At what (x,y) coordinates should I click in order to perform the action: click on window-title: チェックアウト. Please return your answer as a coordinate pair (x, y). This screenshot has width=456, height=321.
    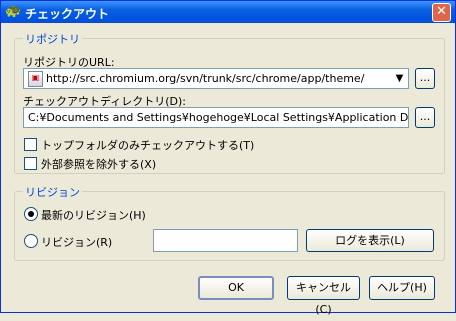
    Looking at the image, I should click on (67, 14).